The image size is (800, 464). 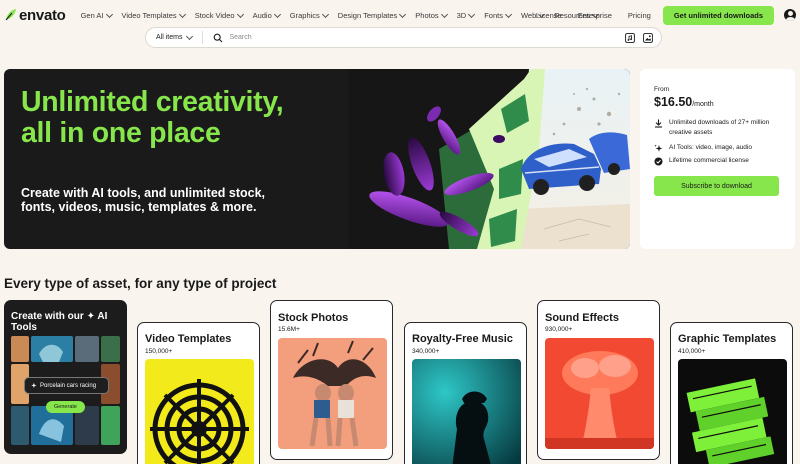 I want to click on feature-text: Lifetime commercial license, so click(x=709, y=160).